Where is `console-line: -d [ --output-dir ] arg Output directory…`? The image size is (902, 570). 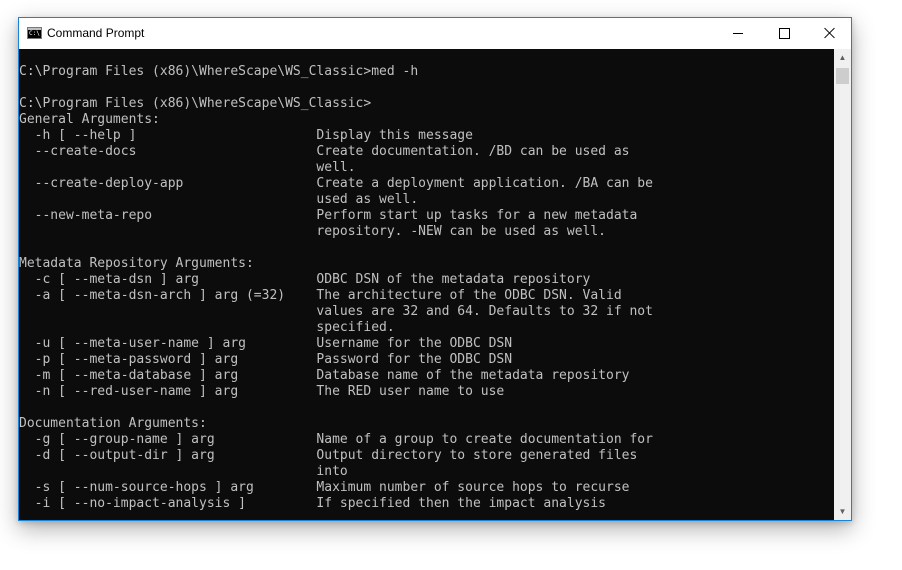
console-line: -d [ --output-dir ] arg Output directory… is located at coordinates (328, 455).